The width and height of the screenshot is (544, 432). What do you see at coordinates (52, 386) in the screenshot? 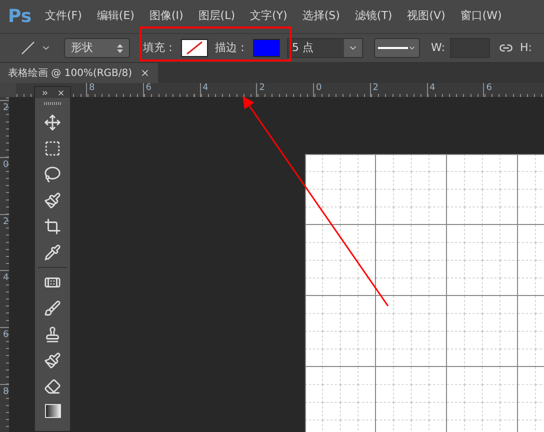
I see `eraser-tool-icon` at bounding box center [52, 386].